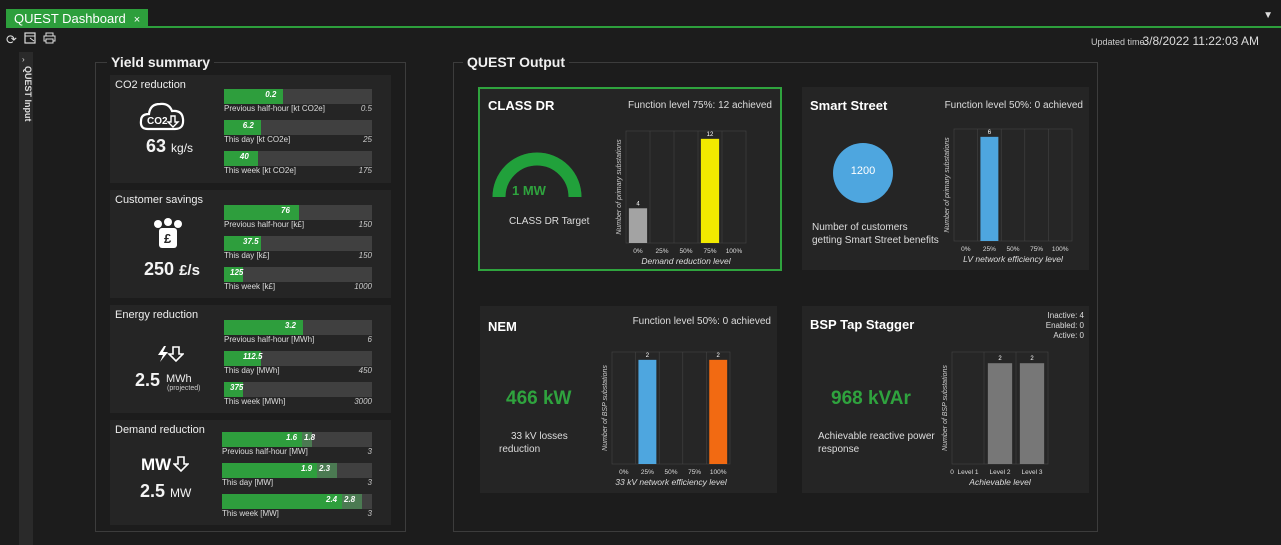 The height and width of the screenshot is (545, 1281). Describe the element at coordinates (274, 108) in the screenshot. I see `co2-bar-label: Previous half-hour [kt CO2e]` at that location.